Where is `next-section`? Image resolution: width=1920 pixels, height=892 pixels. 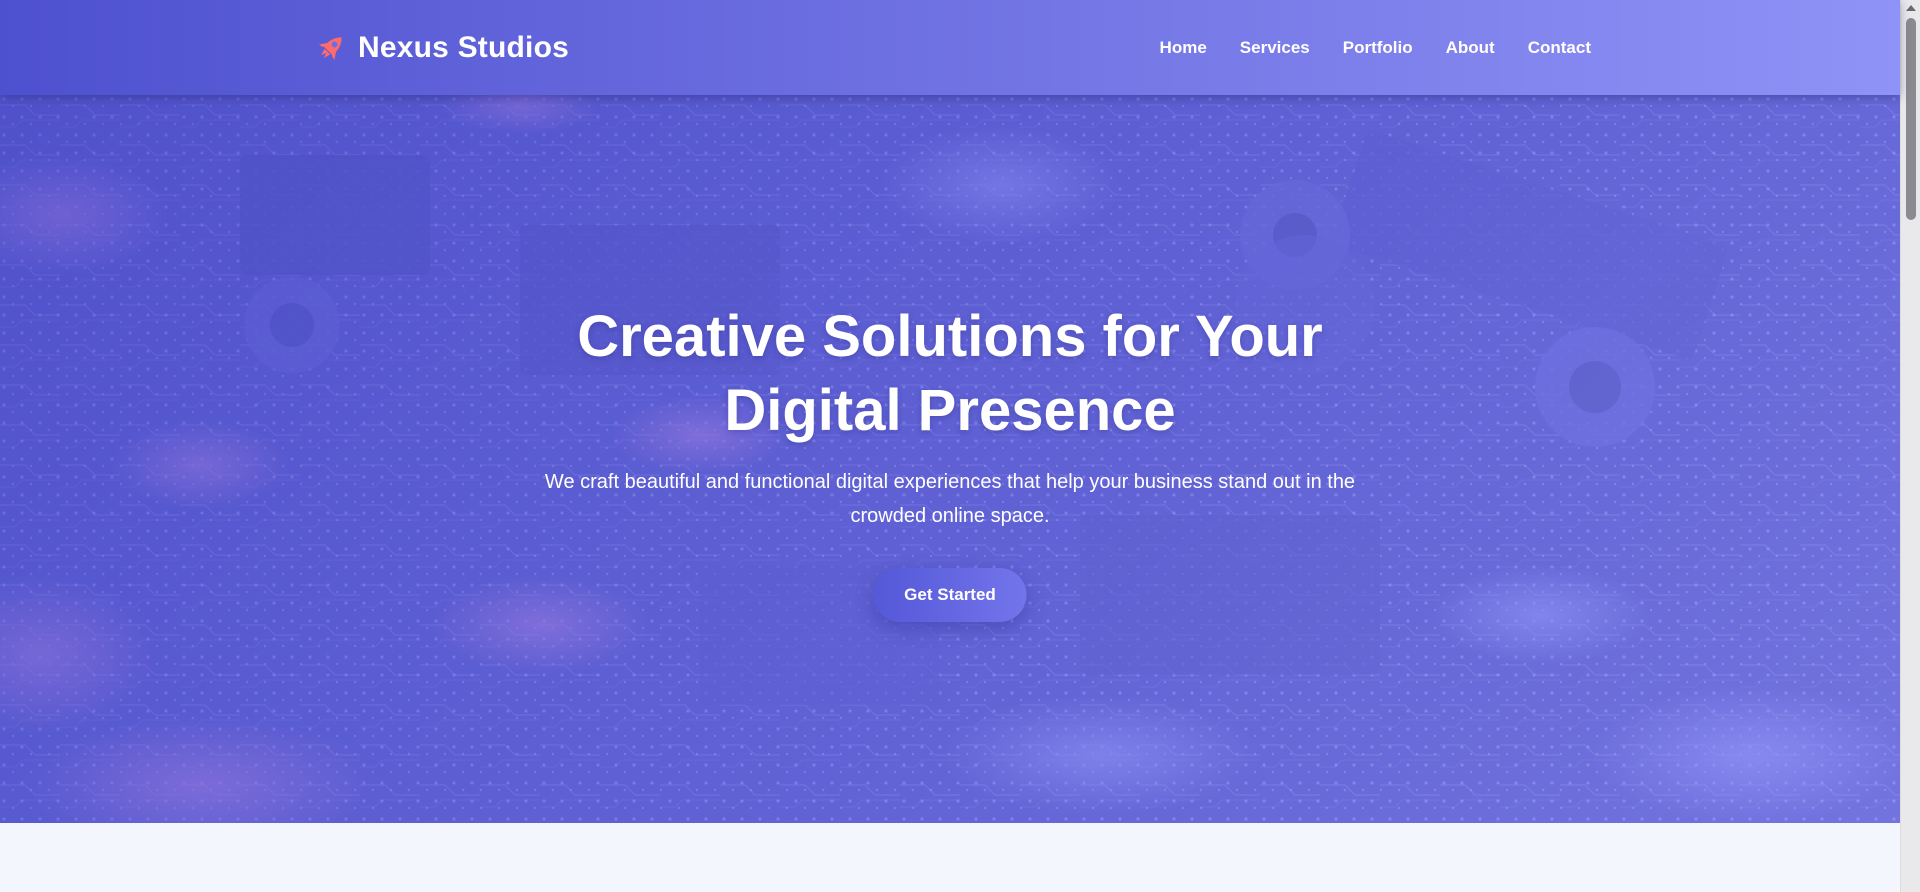 next-section is located at coordinates (950, 857).